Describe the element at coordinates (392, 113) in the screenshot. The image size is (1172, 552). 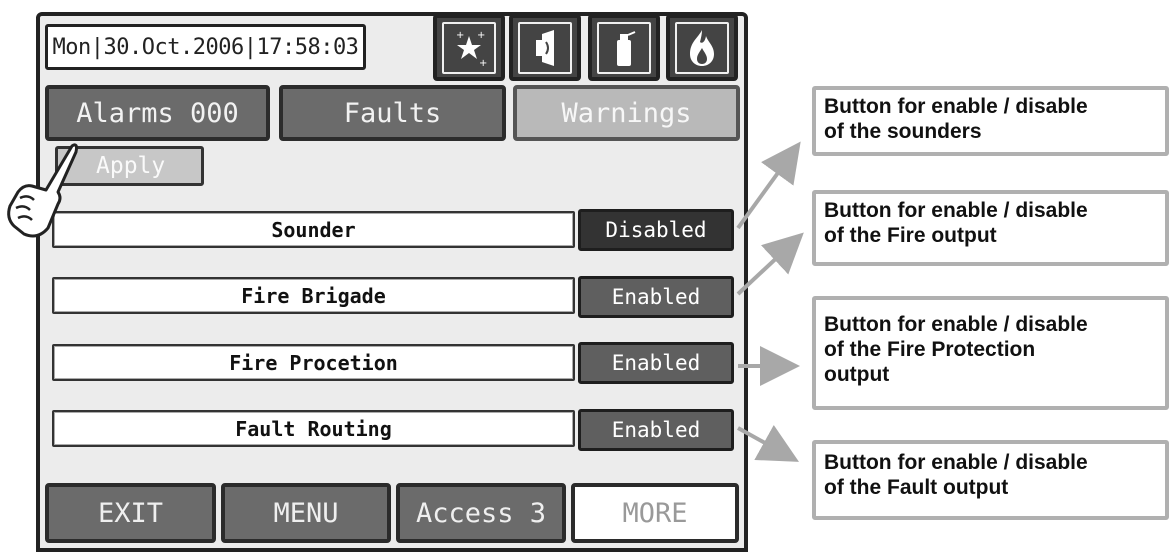
I see `tab-faults: Faults` at that location.